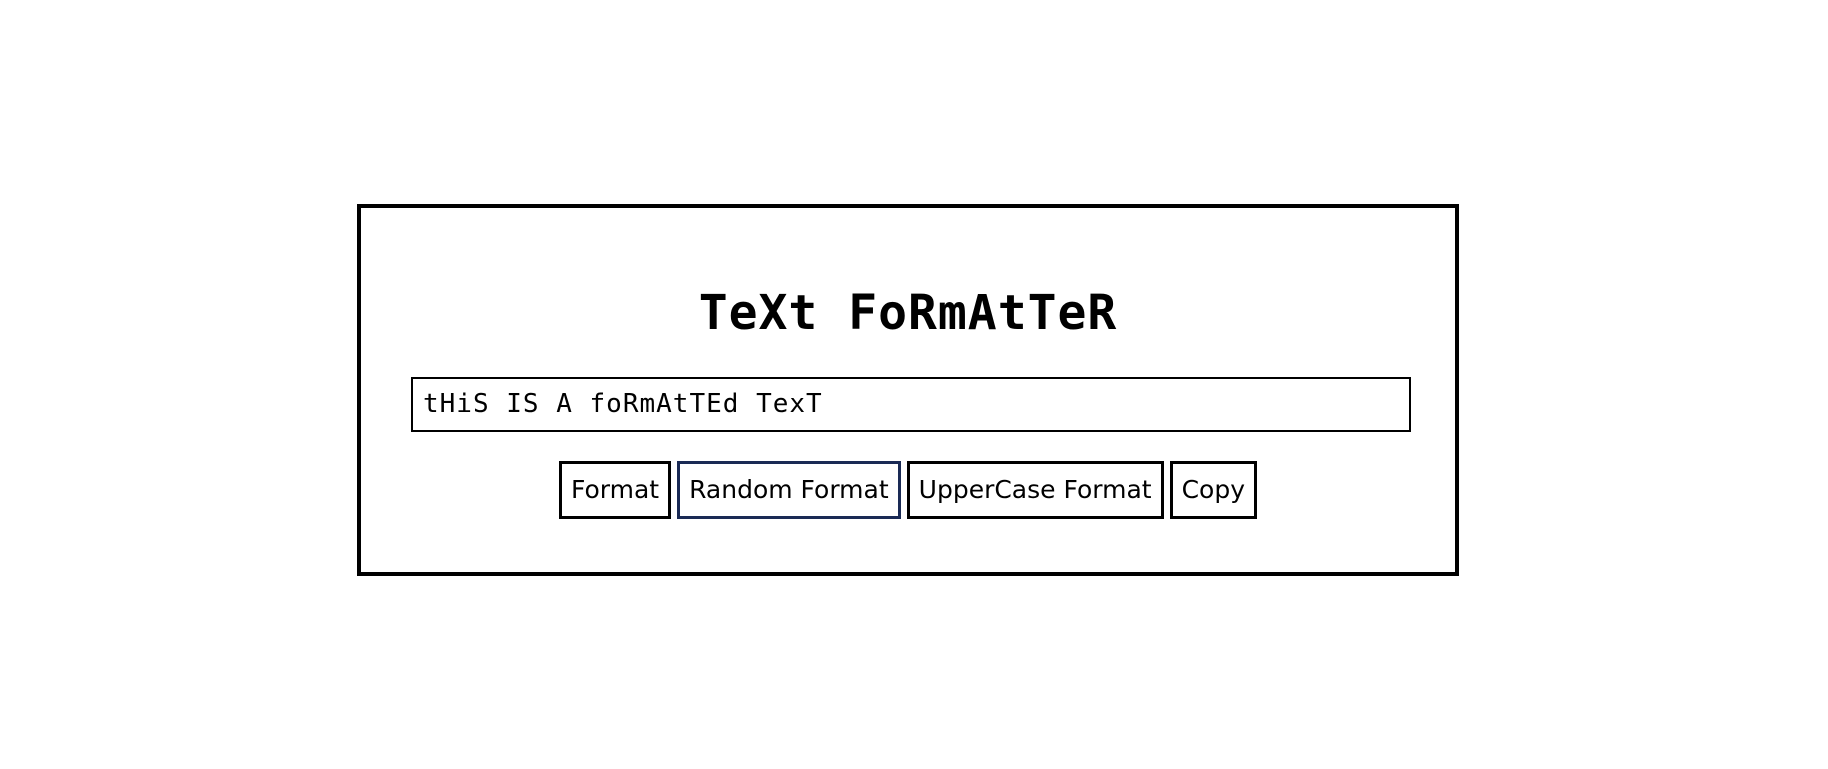  I want to click on copy-button: Copy, so click(1213, 490).